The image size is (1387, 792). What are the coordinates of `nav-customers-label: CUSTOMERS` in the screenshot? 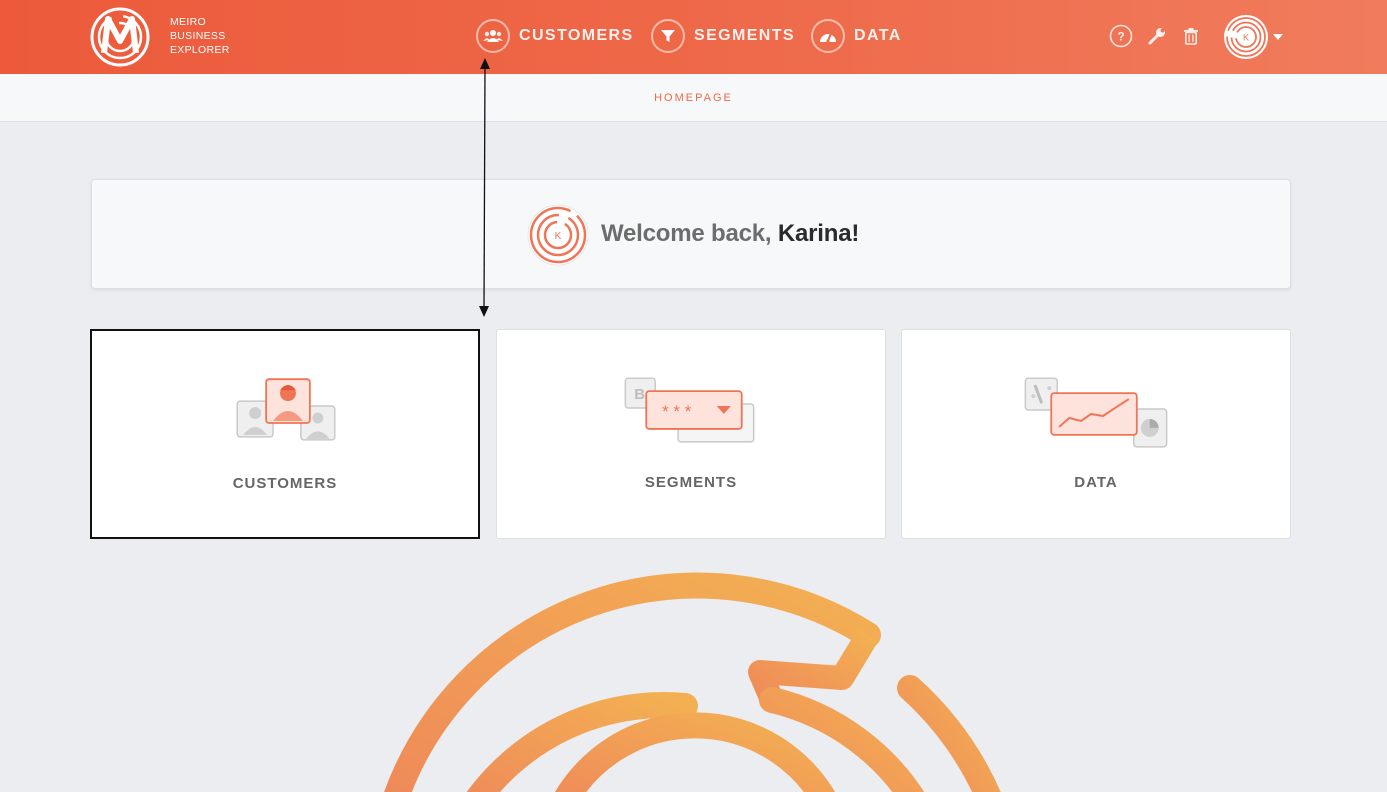 It's located at (576, 35).